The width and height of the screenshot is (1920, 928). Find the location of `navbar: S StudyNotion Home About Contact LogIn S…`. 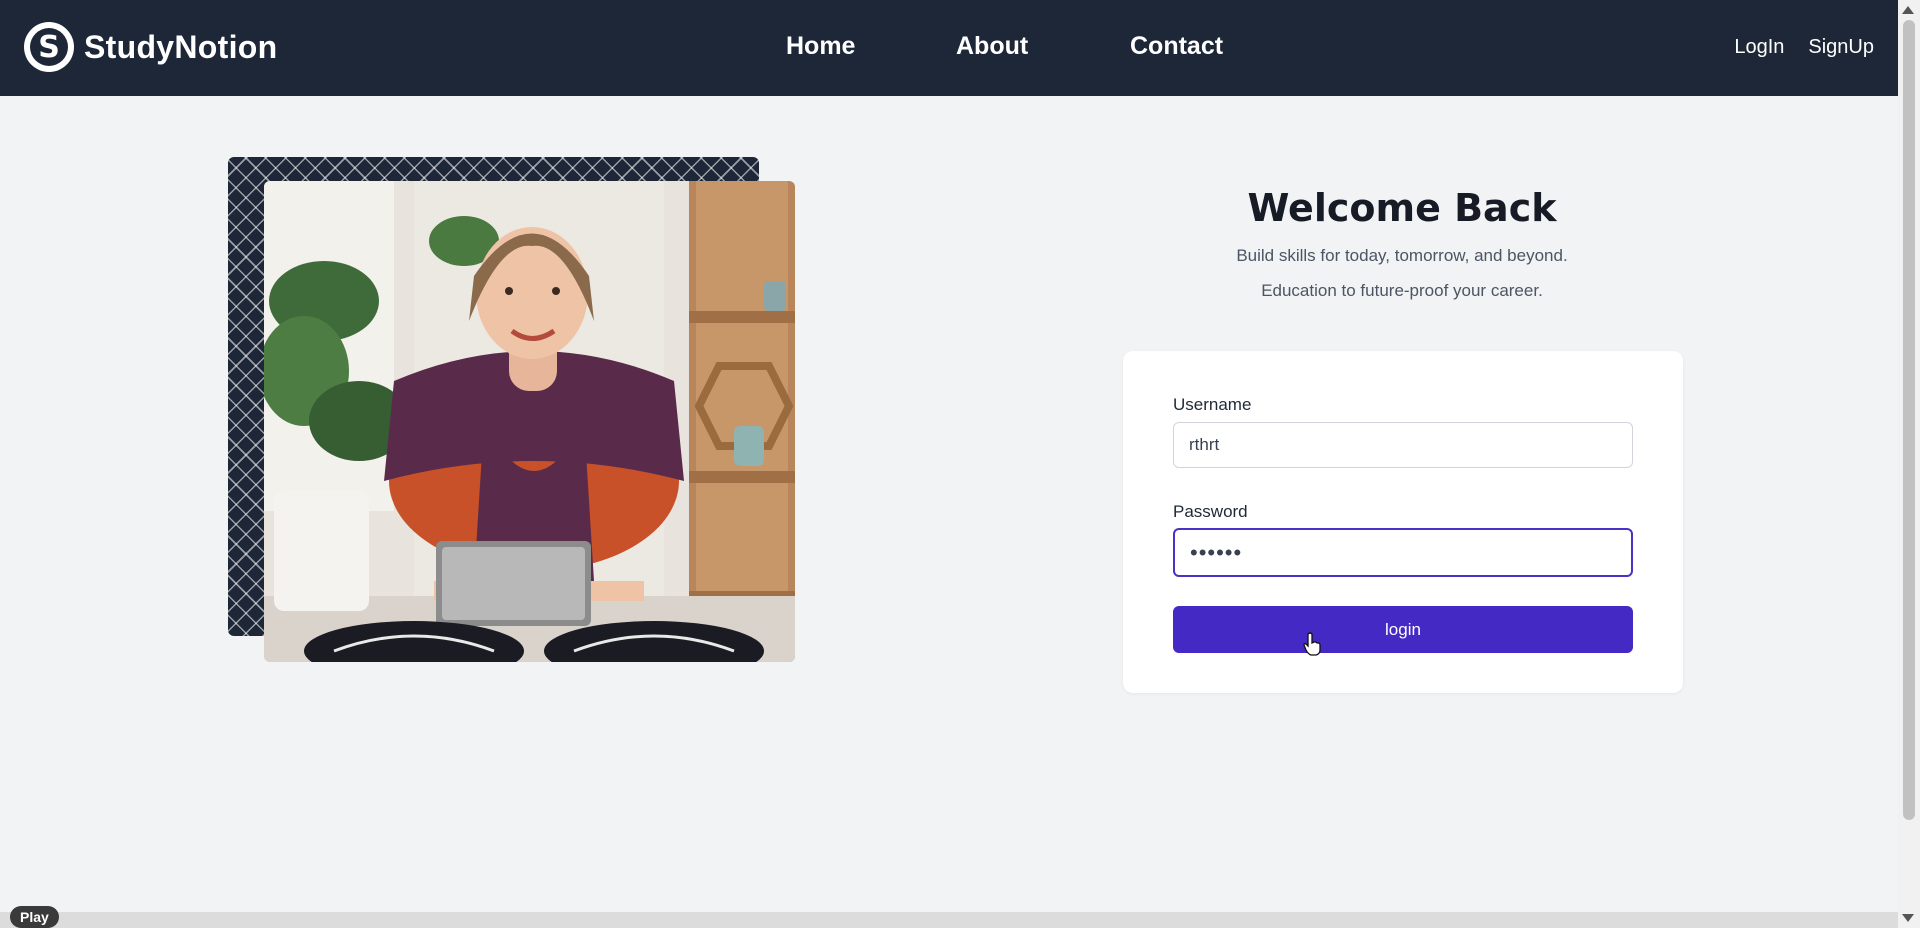

navbar: S StudyNotion Home About Contact LogIn S… is located at coordinates (949, 48).